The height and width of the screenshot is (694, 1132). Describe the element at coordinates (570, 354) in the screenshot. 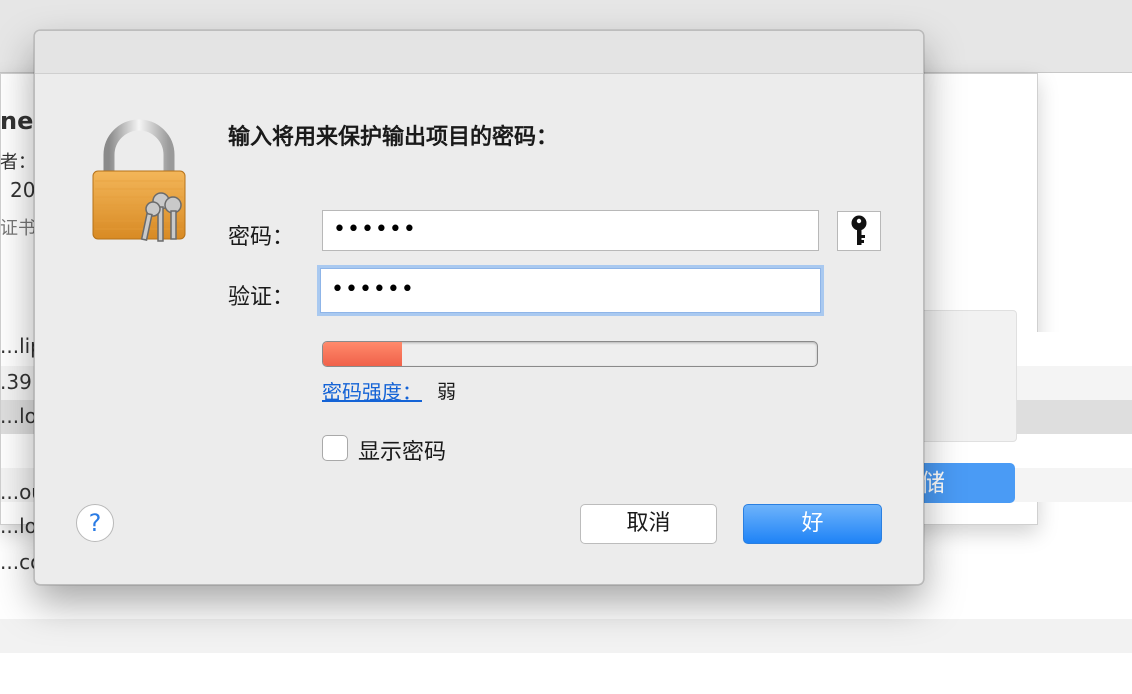

I see `password-strength-meter` at that location.